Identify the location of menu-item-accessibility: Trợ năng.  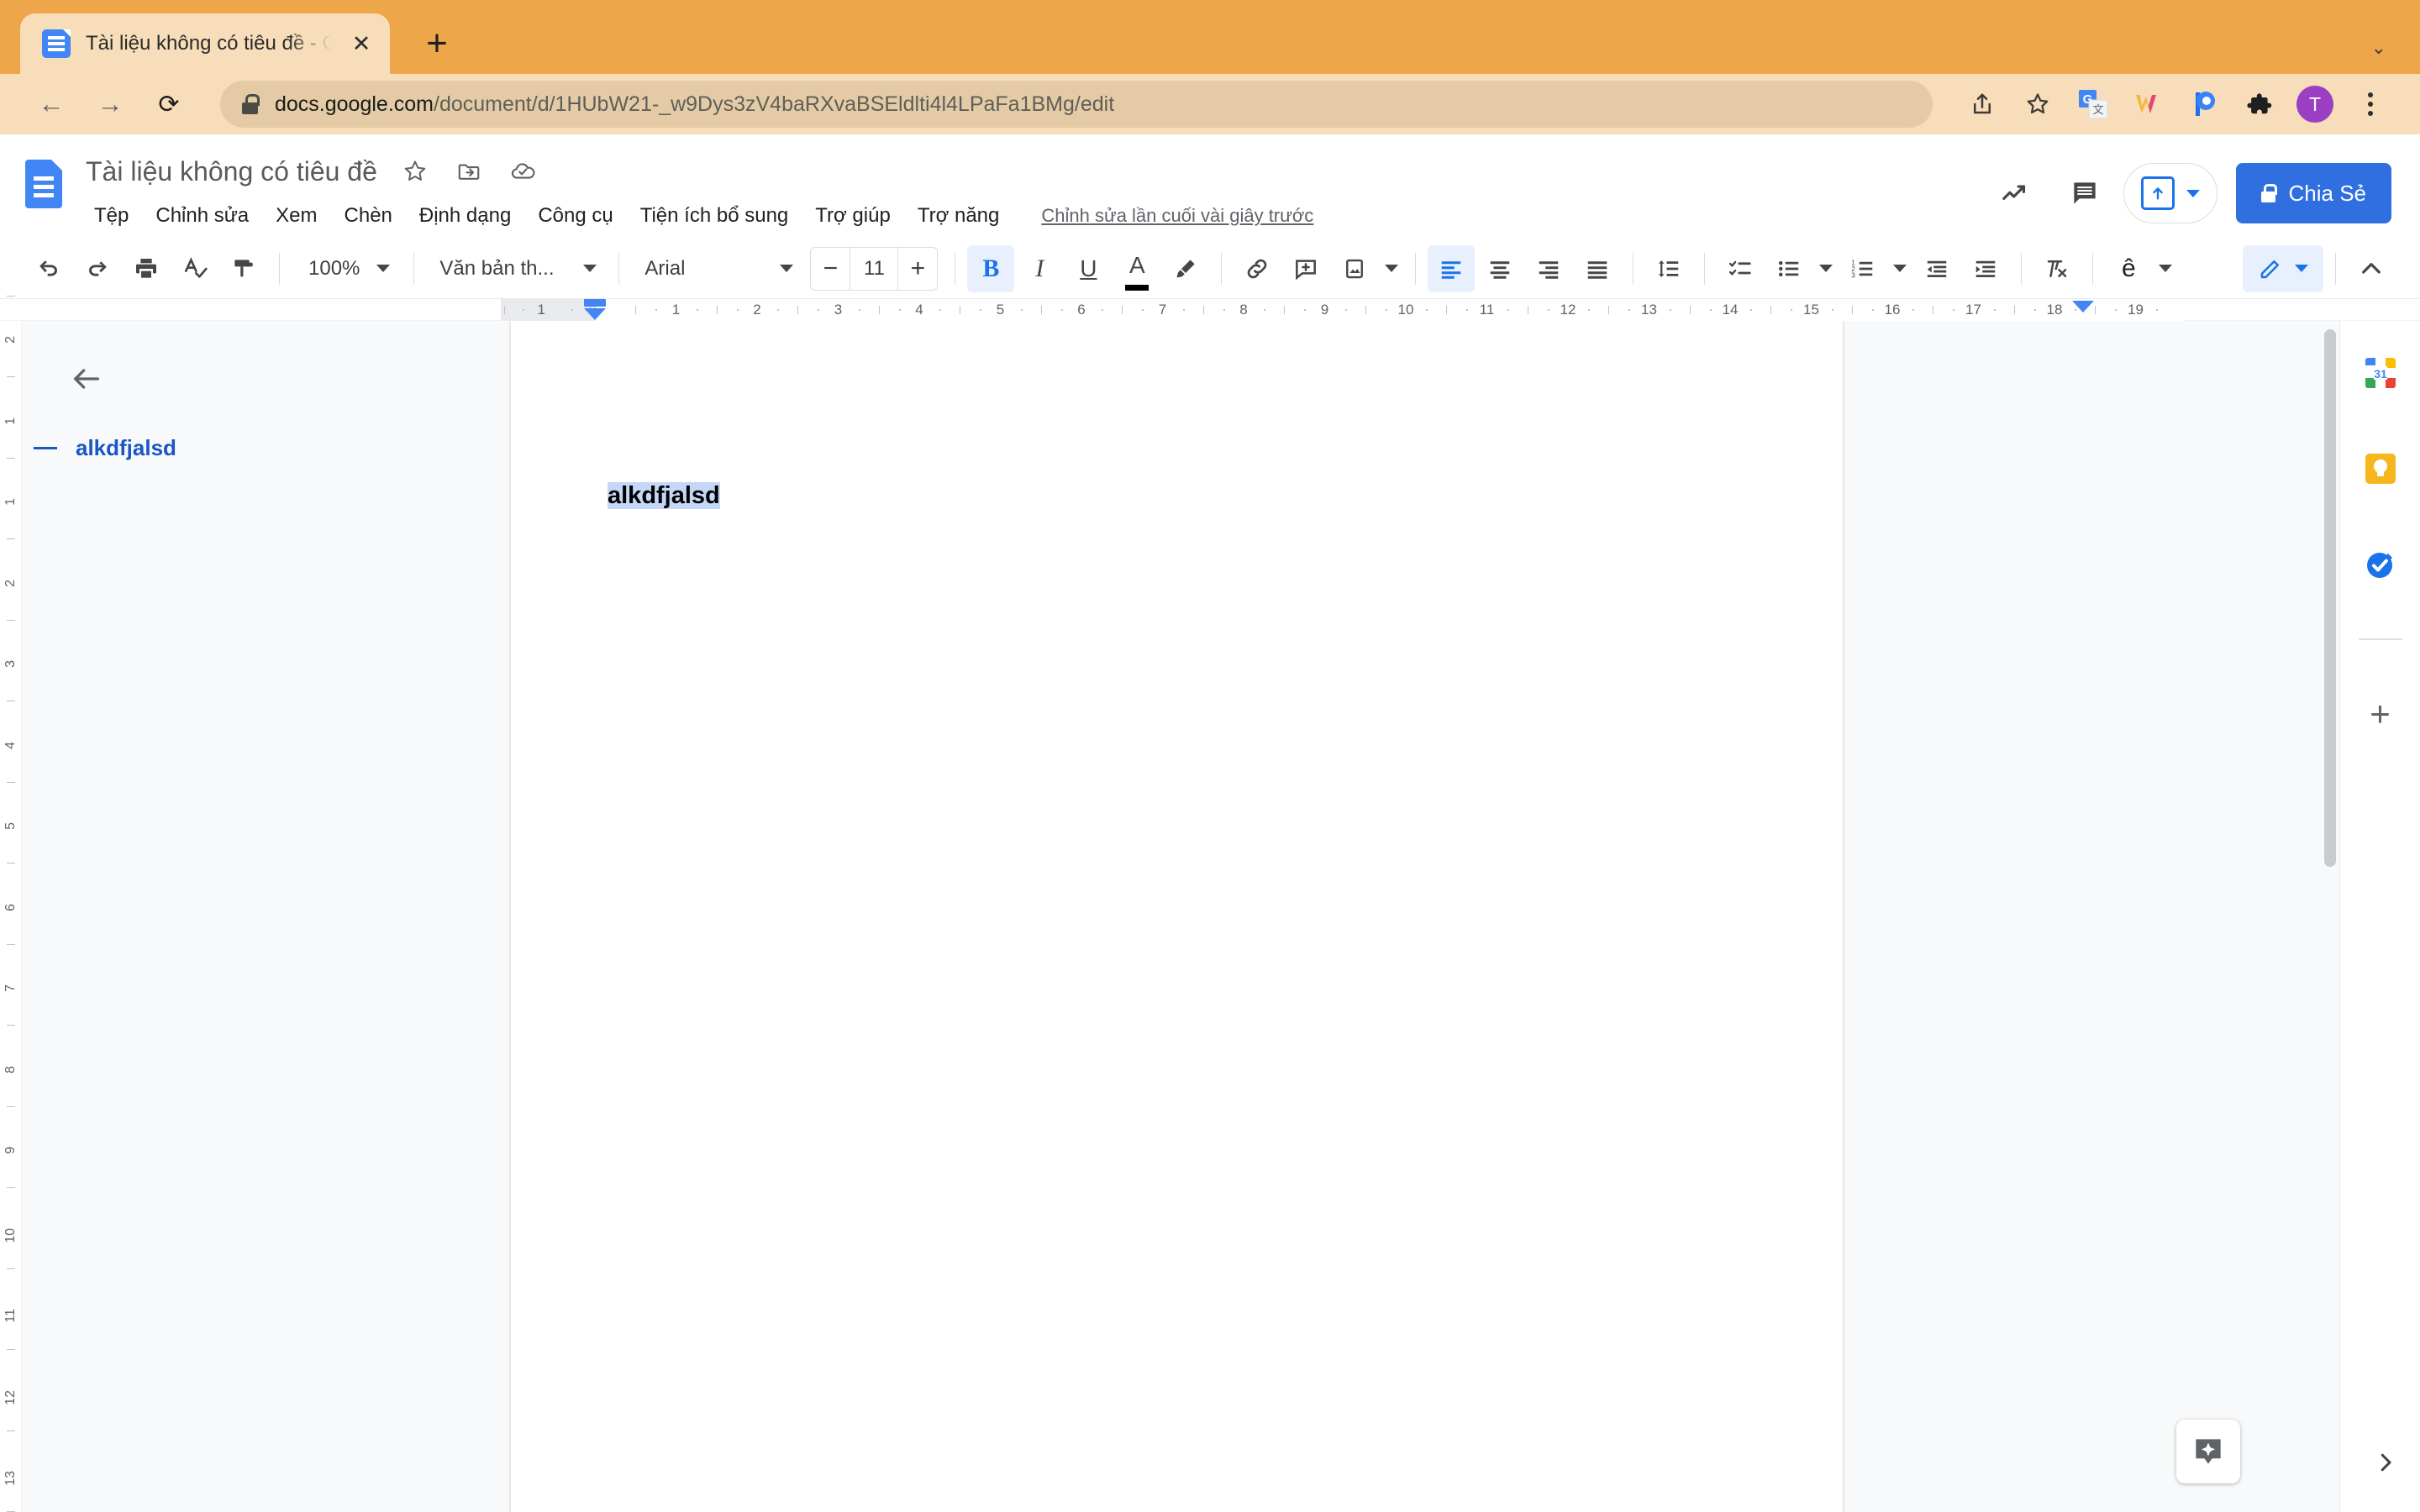
(959, 215).